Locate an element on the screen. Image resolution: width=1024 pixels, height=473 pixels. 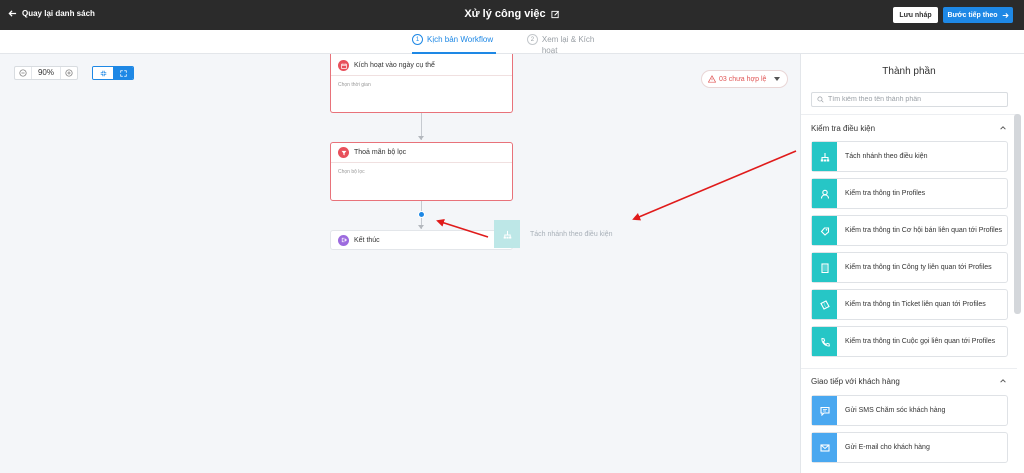
drag-ghost-label: Tách nhánh theo điều kiện is located at coordinates (571, 234).